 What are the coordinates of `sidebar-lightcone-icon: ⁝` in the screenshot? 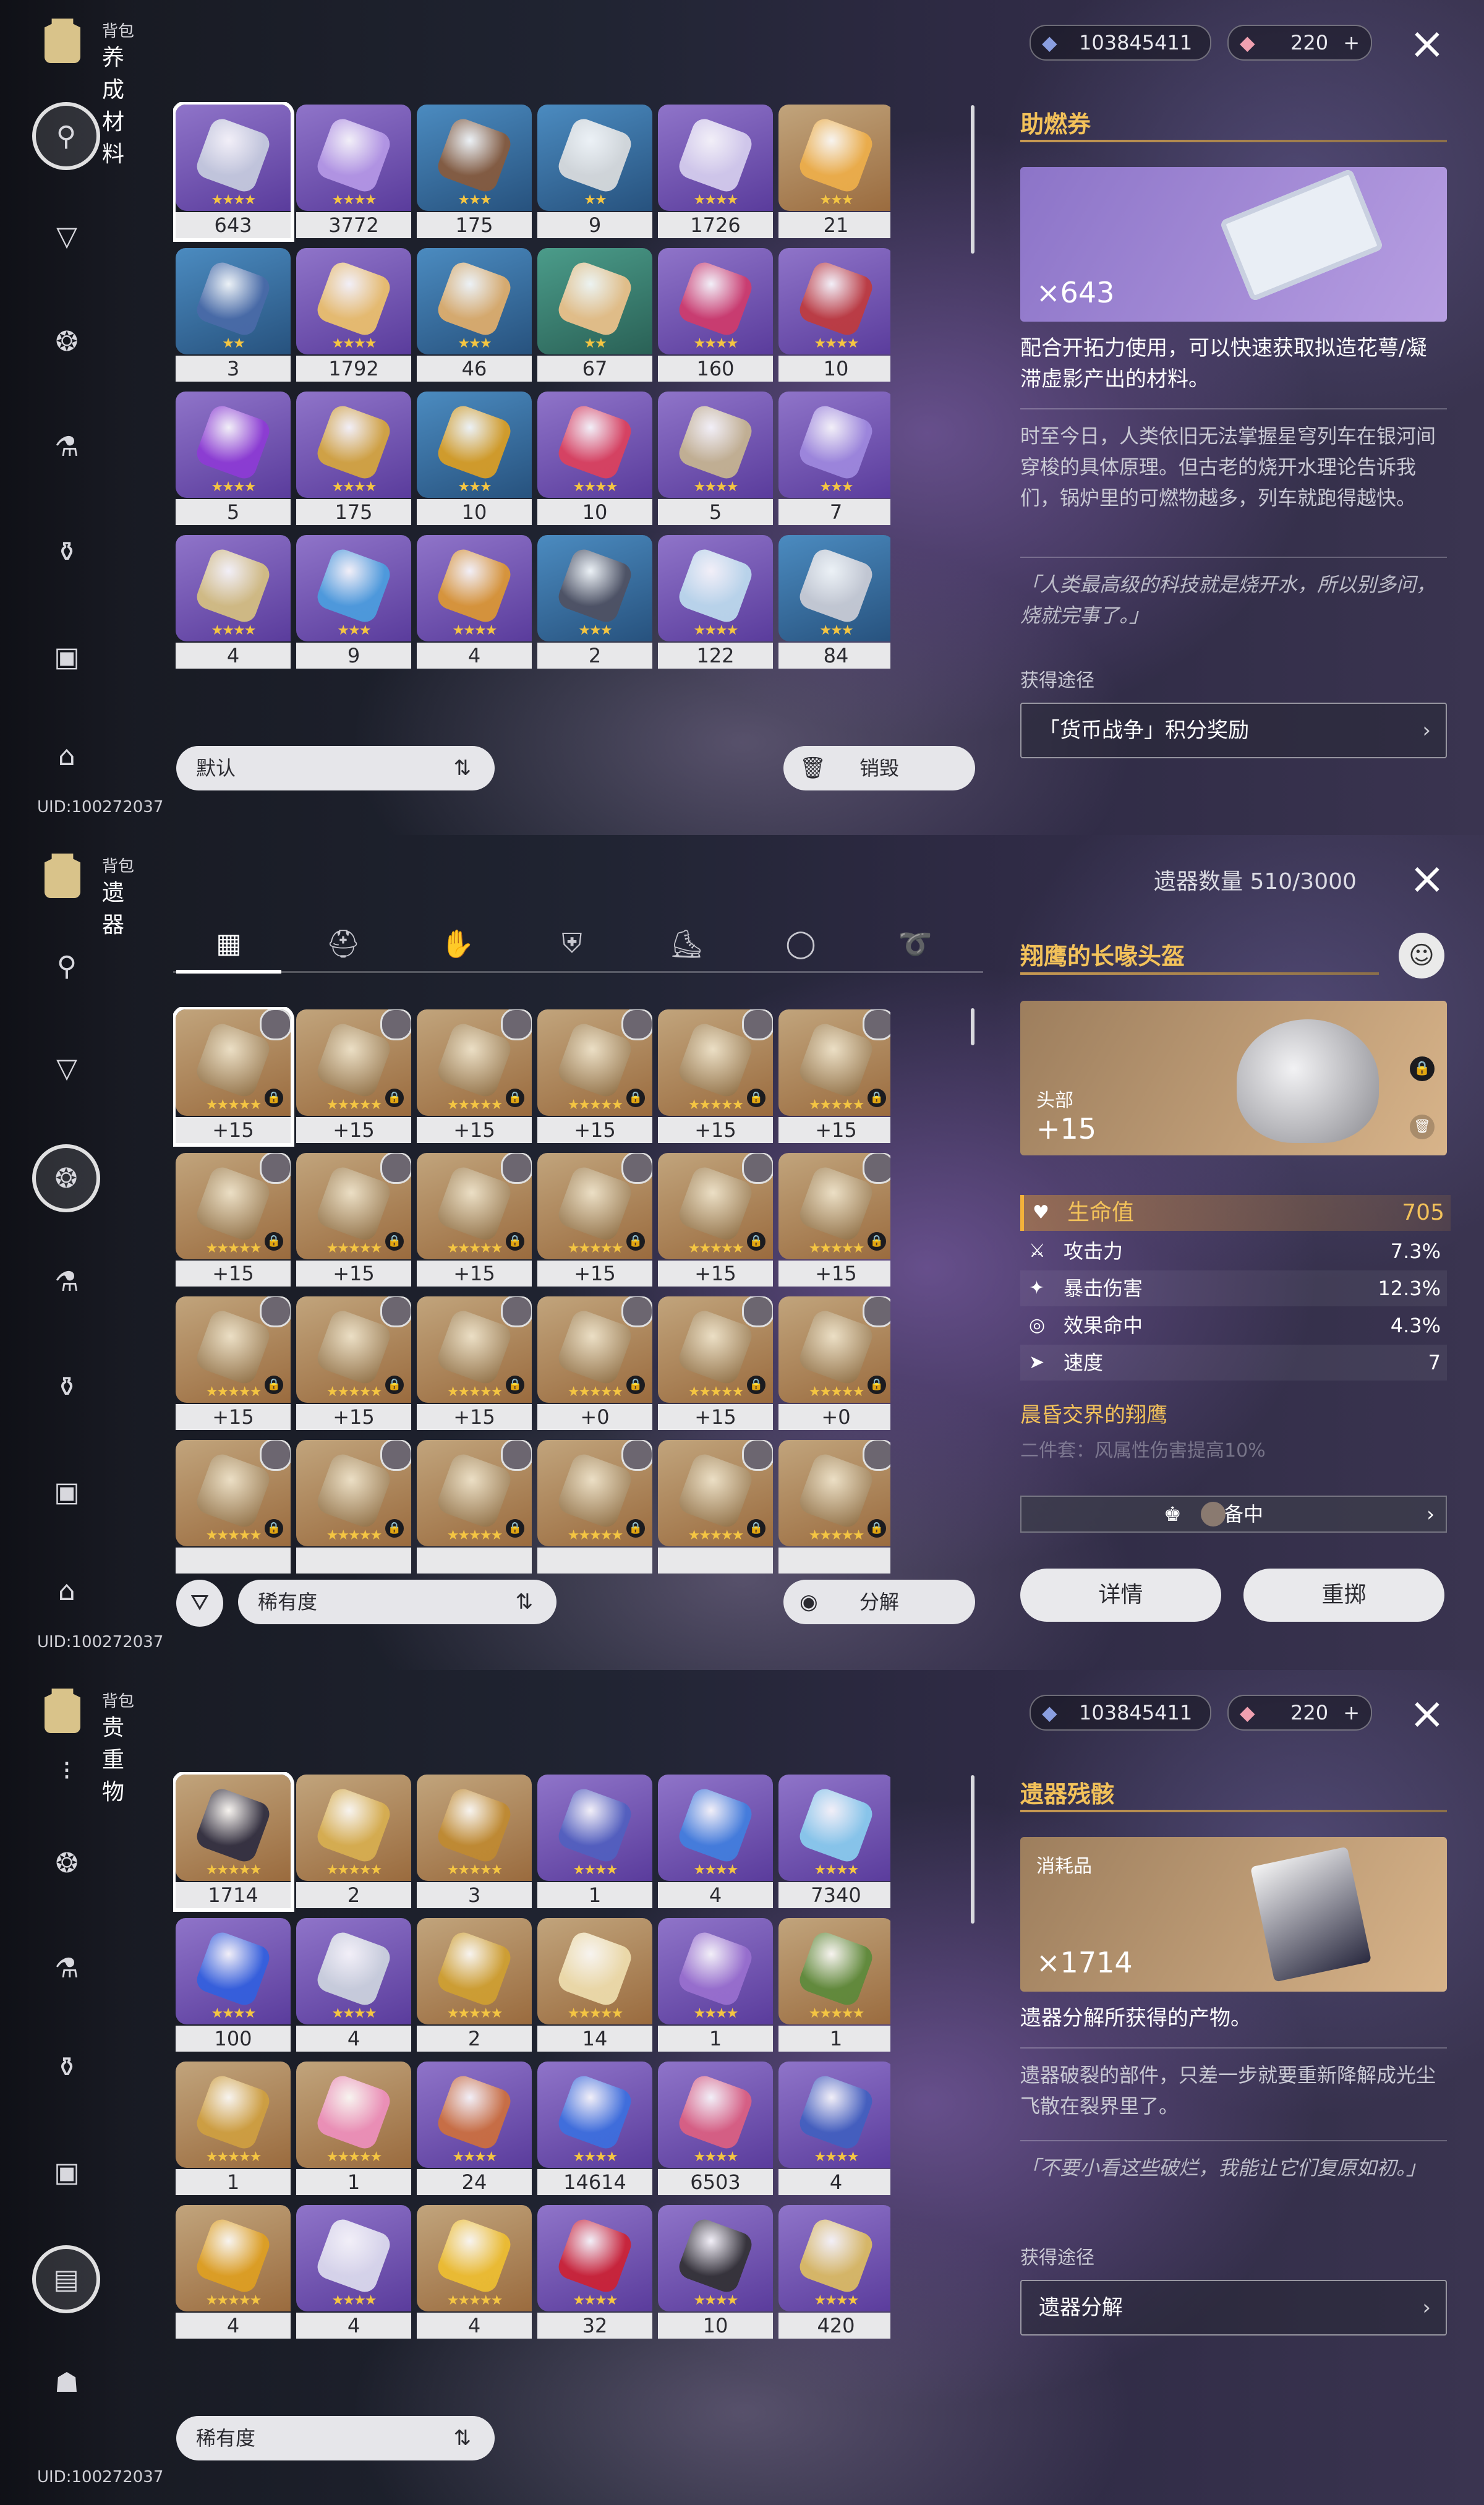 It's located at (67, 1770).